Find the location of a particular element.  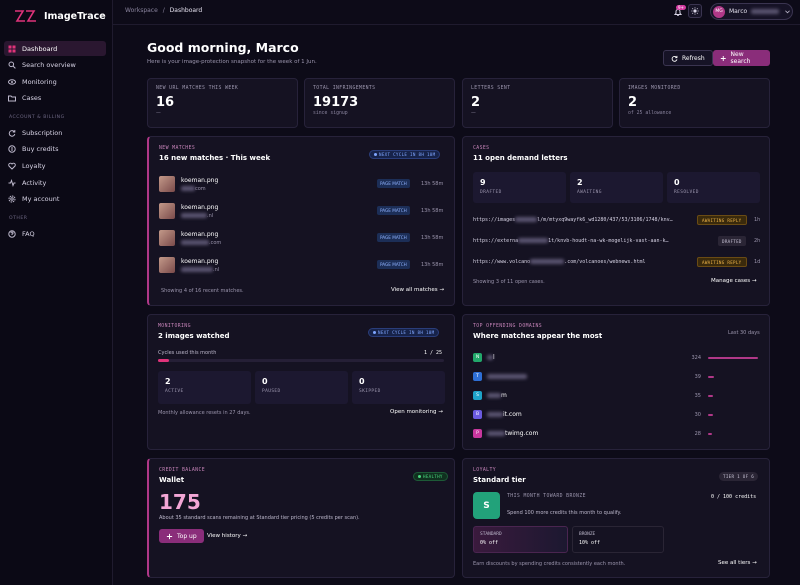

user-name: Marco is located at coordinates (738, 11).